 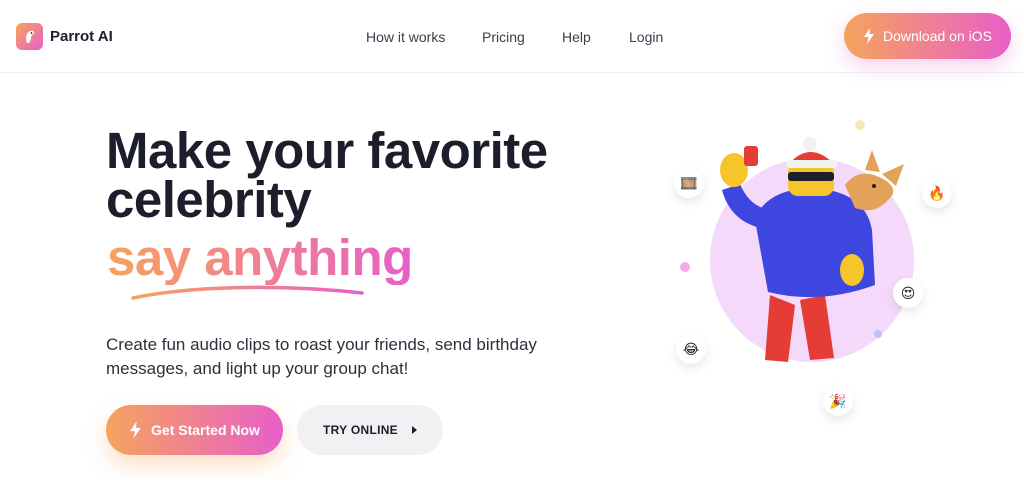 I want to click on nav-help: Help, so click(x=576, y=37).